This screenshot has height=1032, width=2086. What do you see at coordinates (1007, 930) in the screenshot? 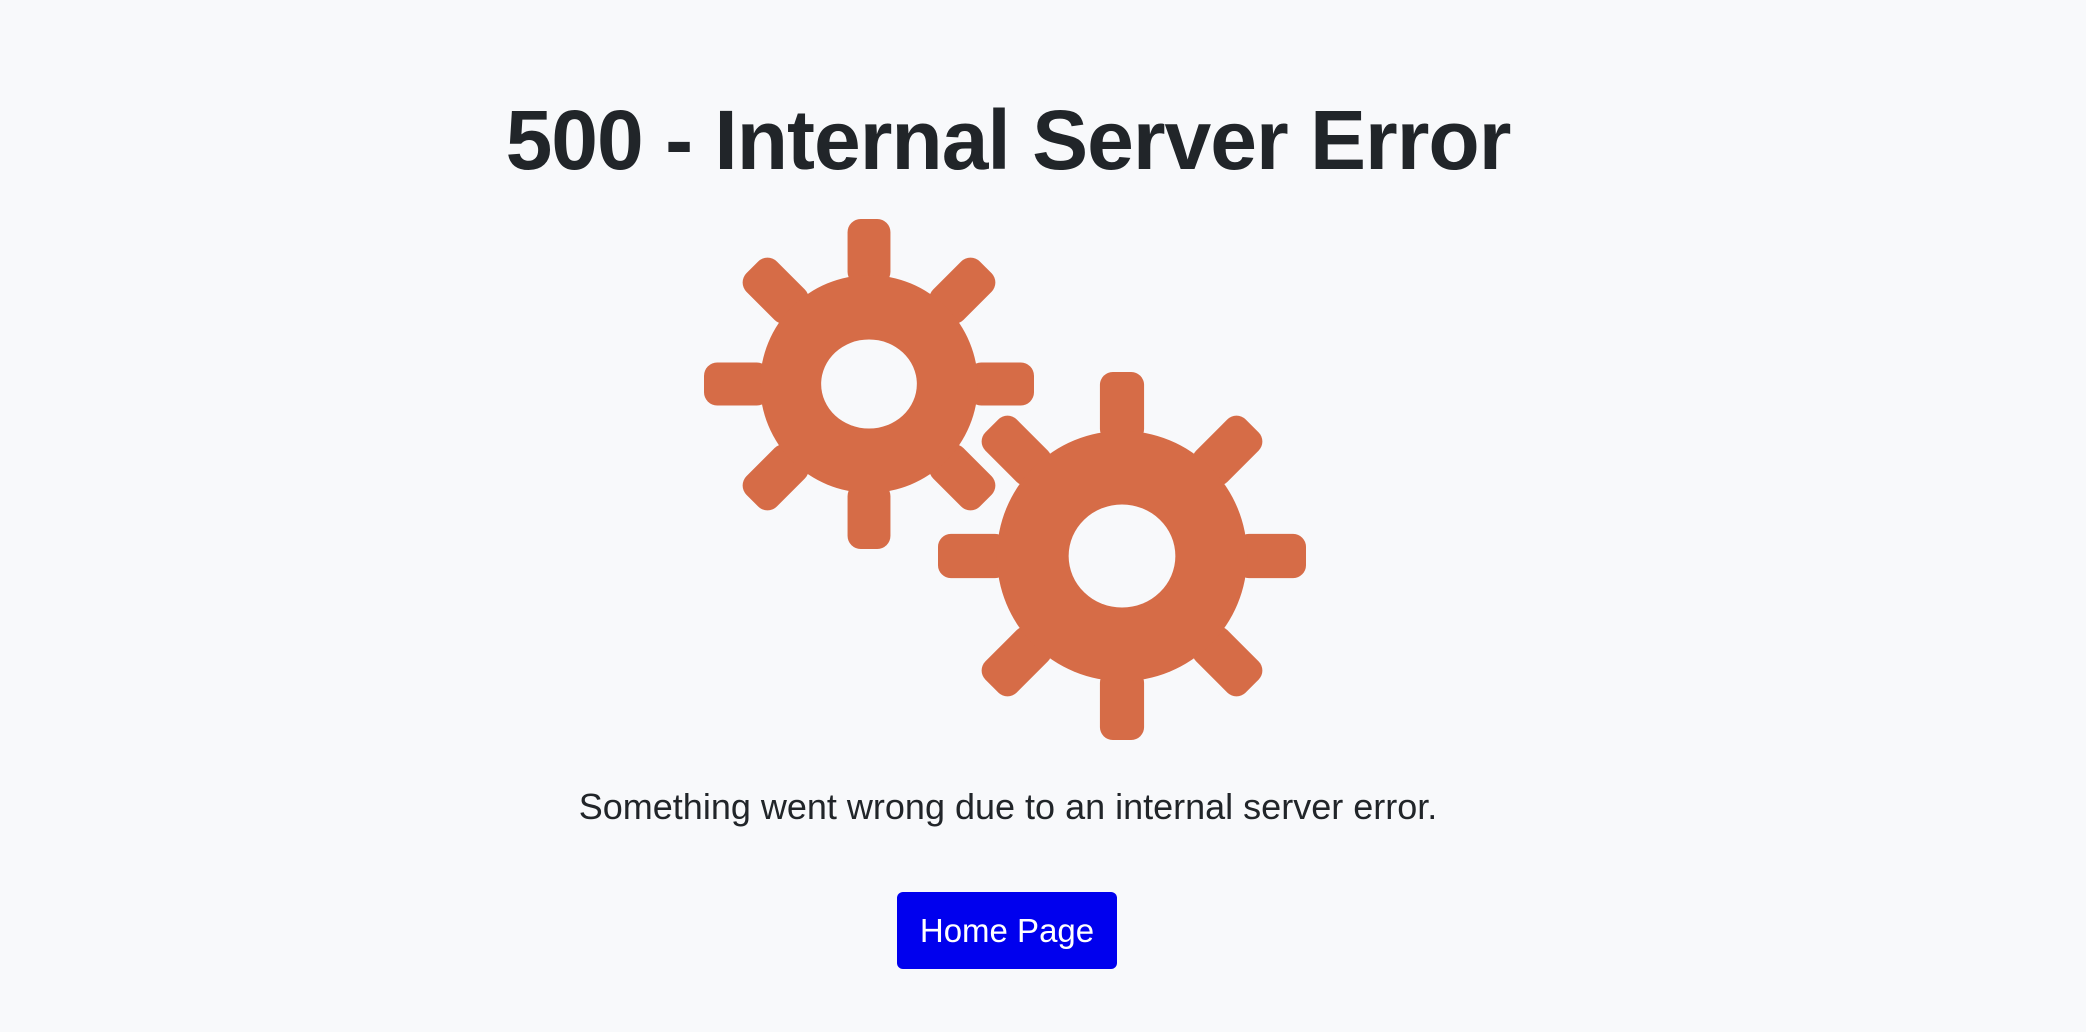
I see `home-page-button: Home Page` at bounding box center [1007, 930].